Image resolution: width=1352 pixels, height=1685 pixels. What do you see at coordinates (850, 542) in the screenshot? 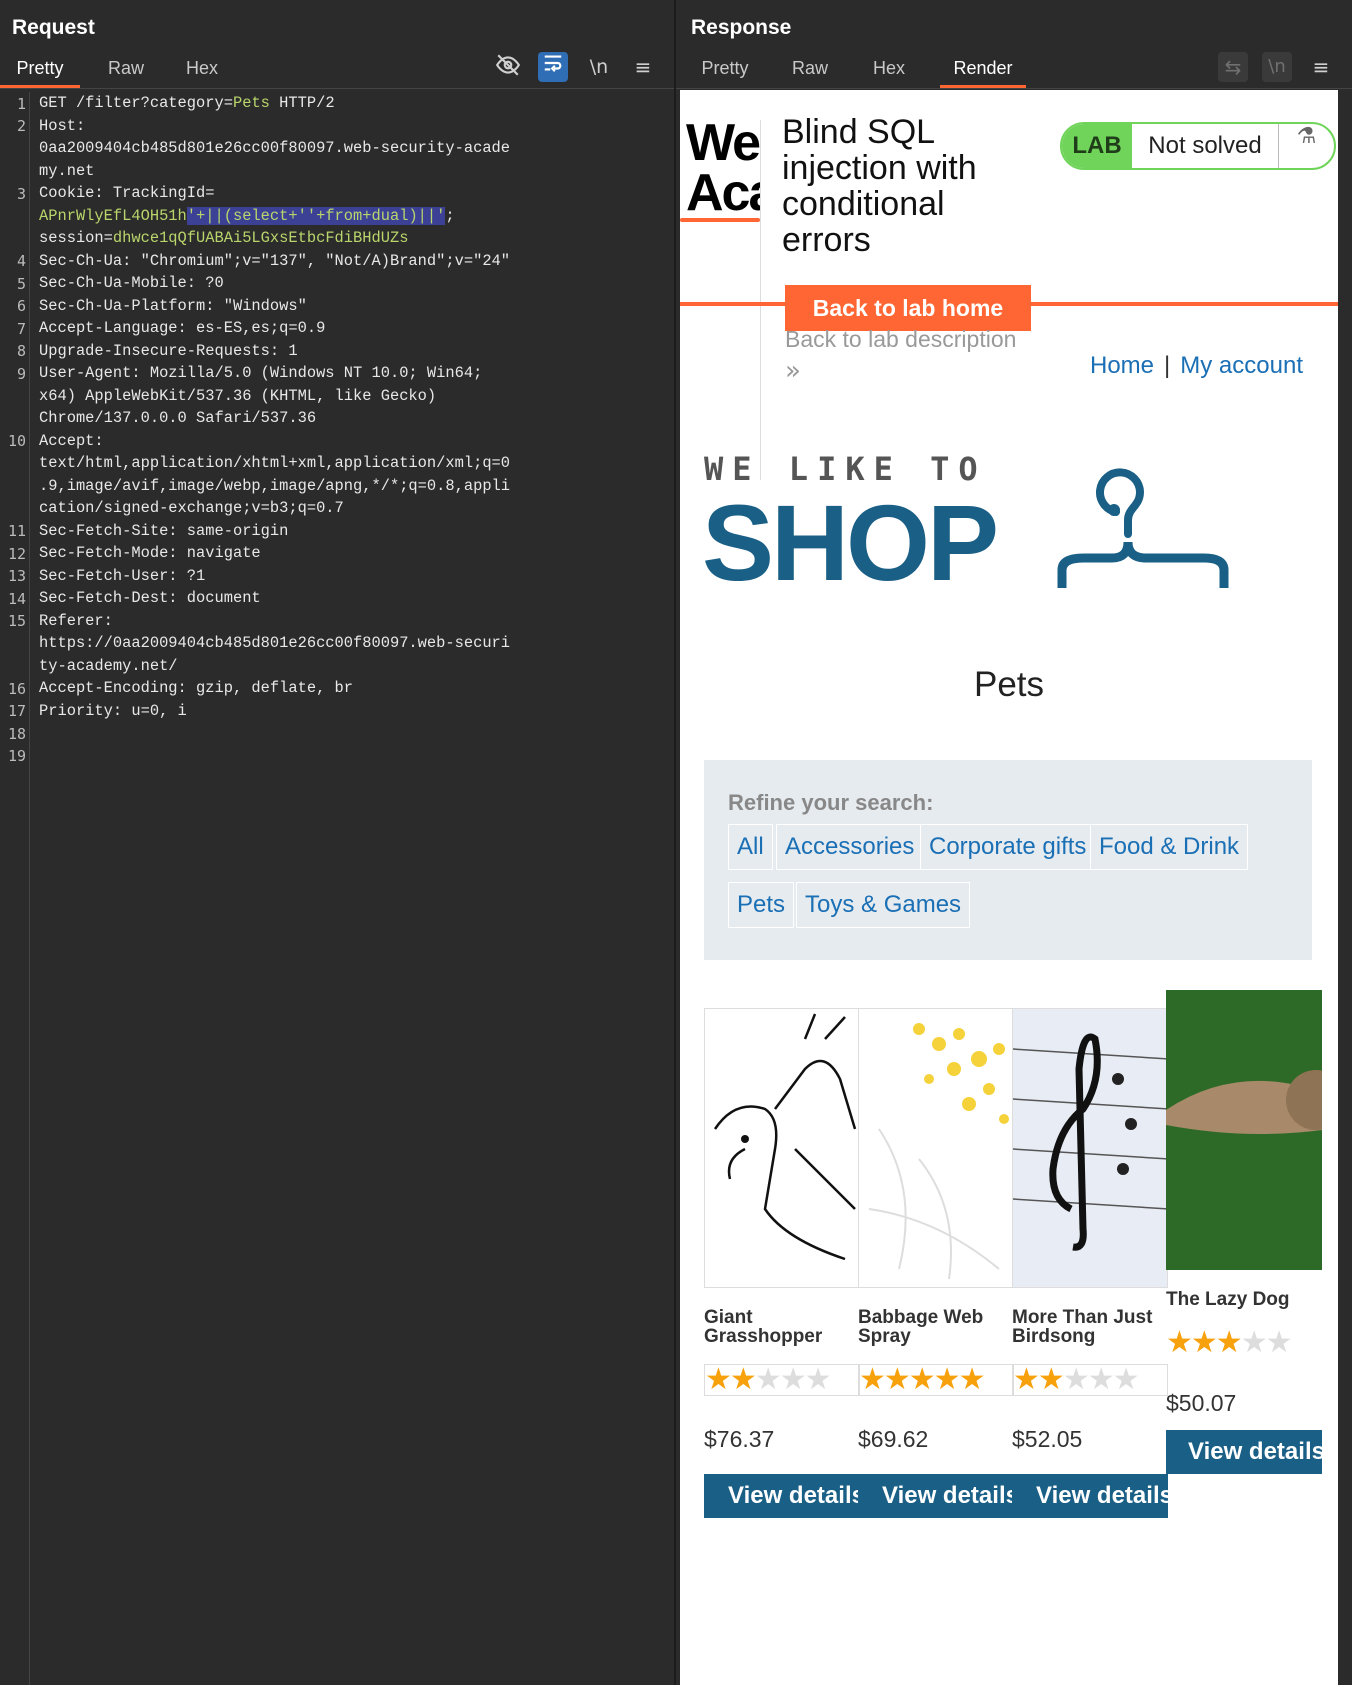
I see `shop-word: SHOP` at bounding box center [850, 542].